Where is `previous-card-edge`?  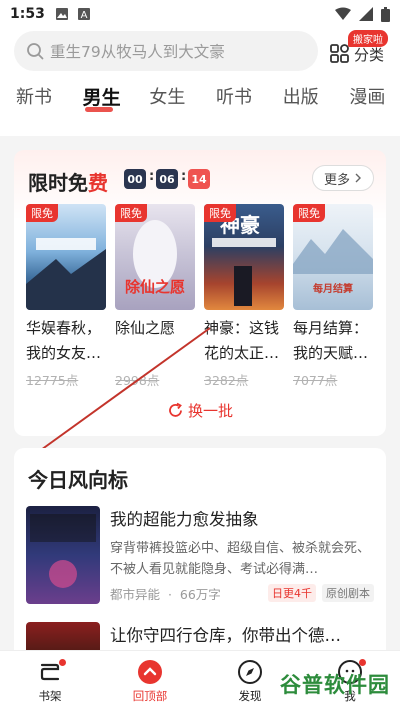 previous-card-edge is located at coordinates (200, 132).